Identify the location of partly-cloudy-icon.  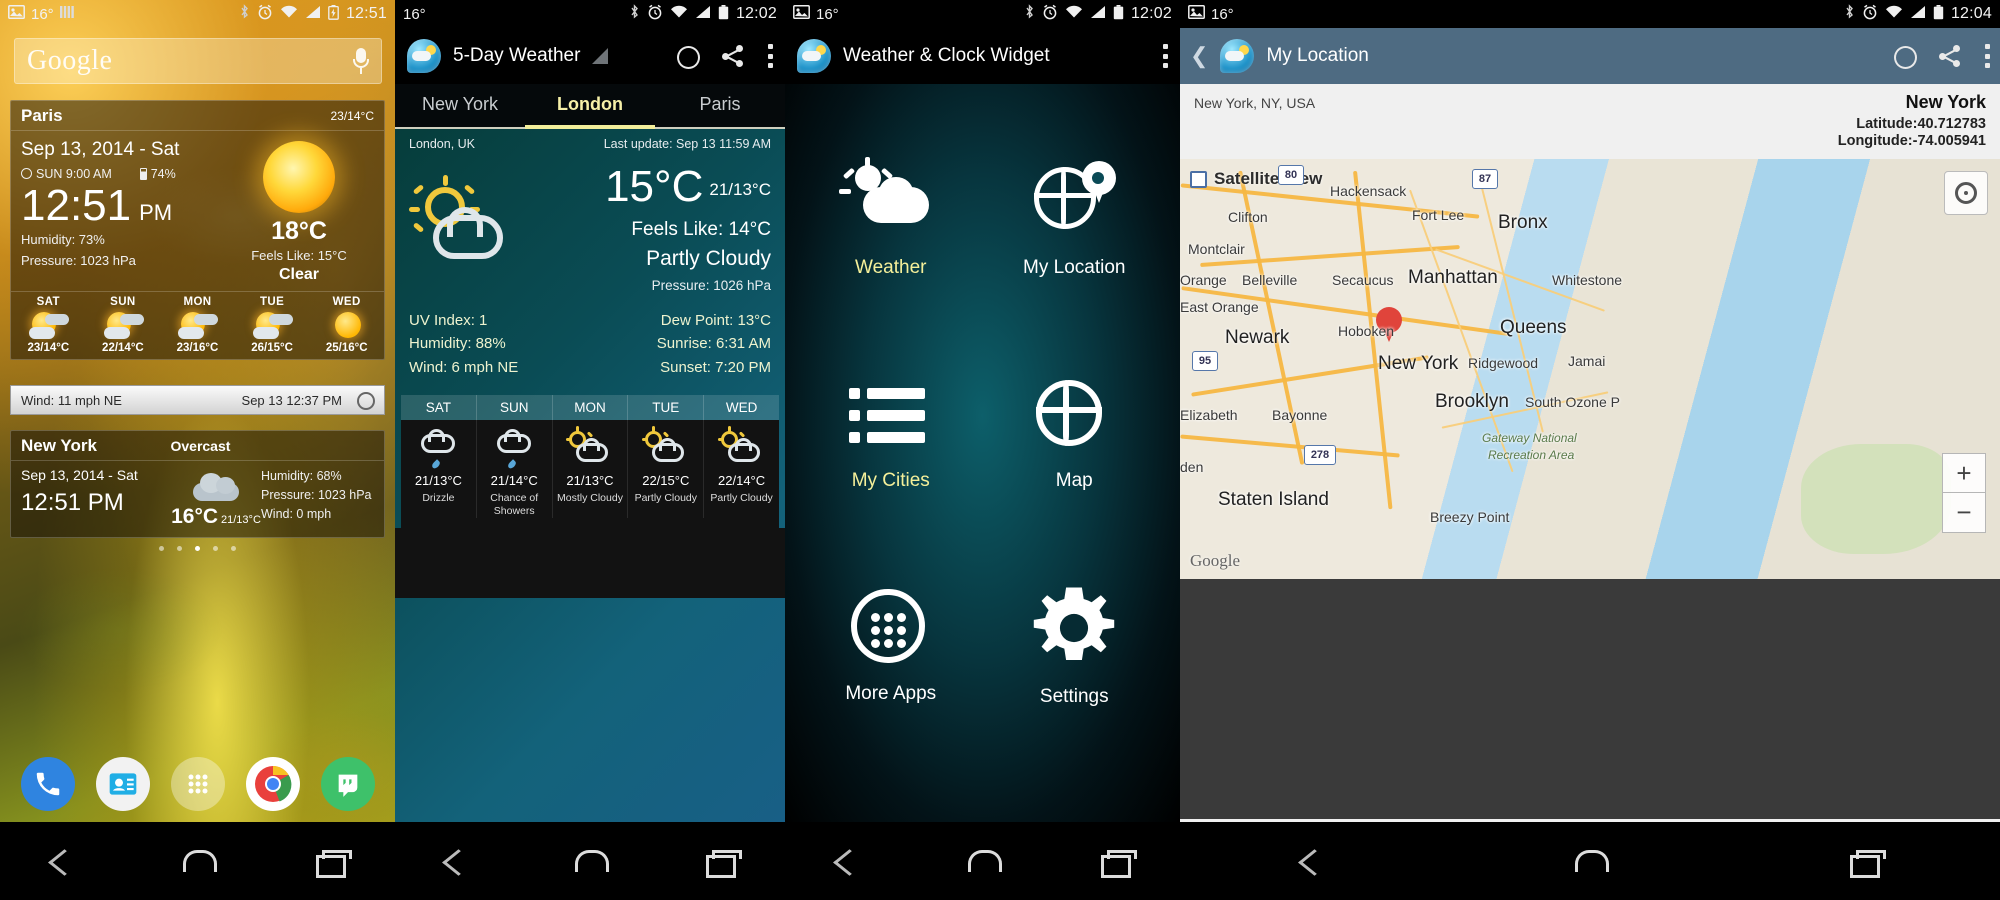
(123, 325).